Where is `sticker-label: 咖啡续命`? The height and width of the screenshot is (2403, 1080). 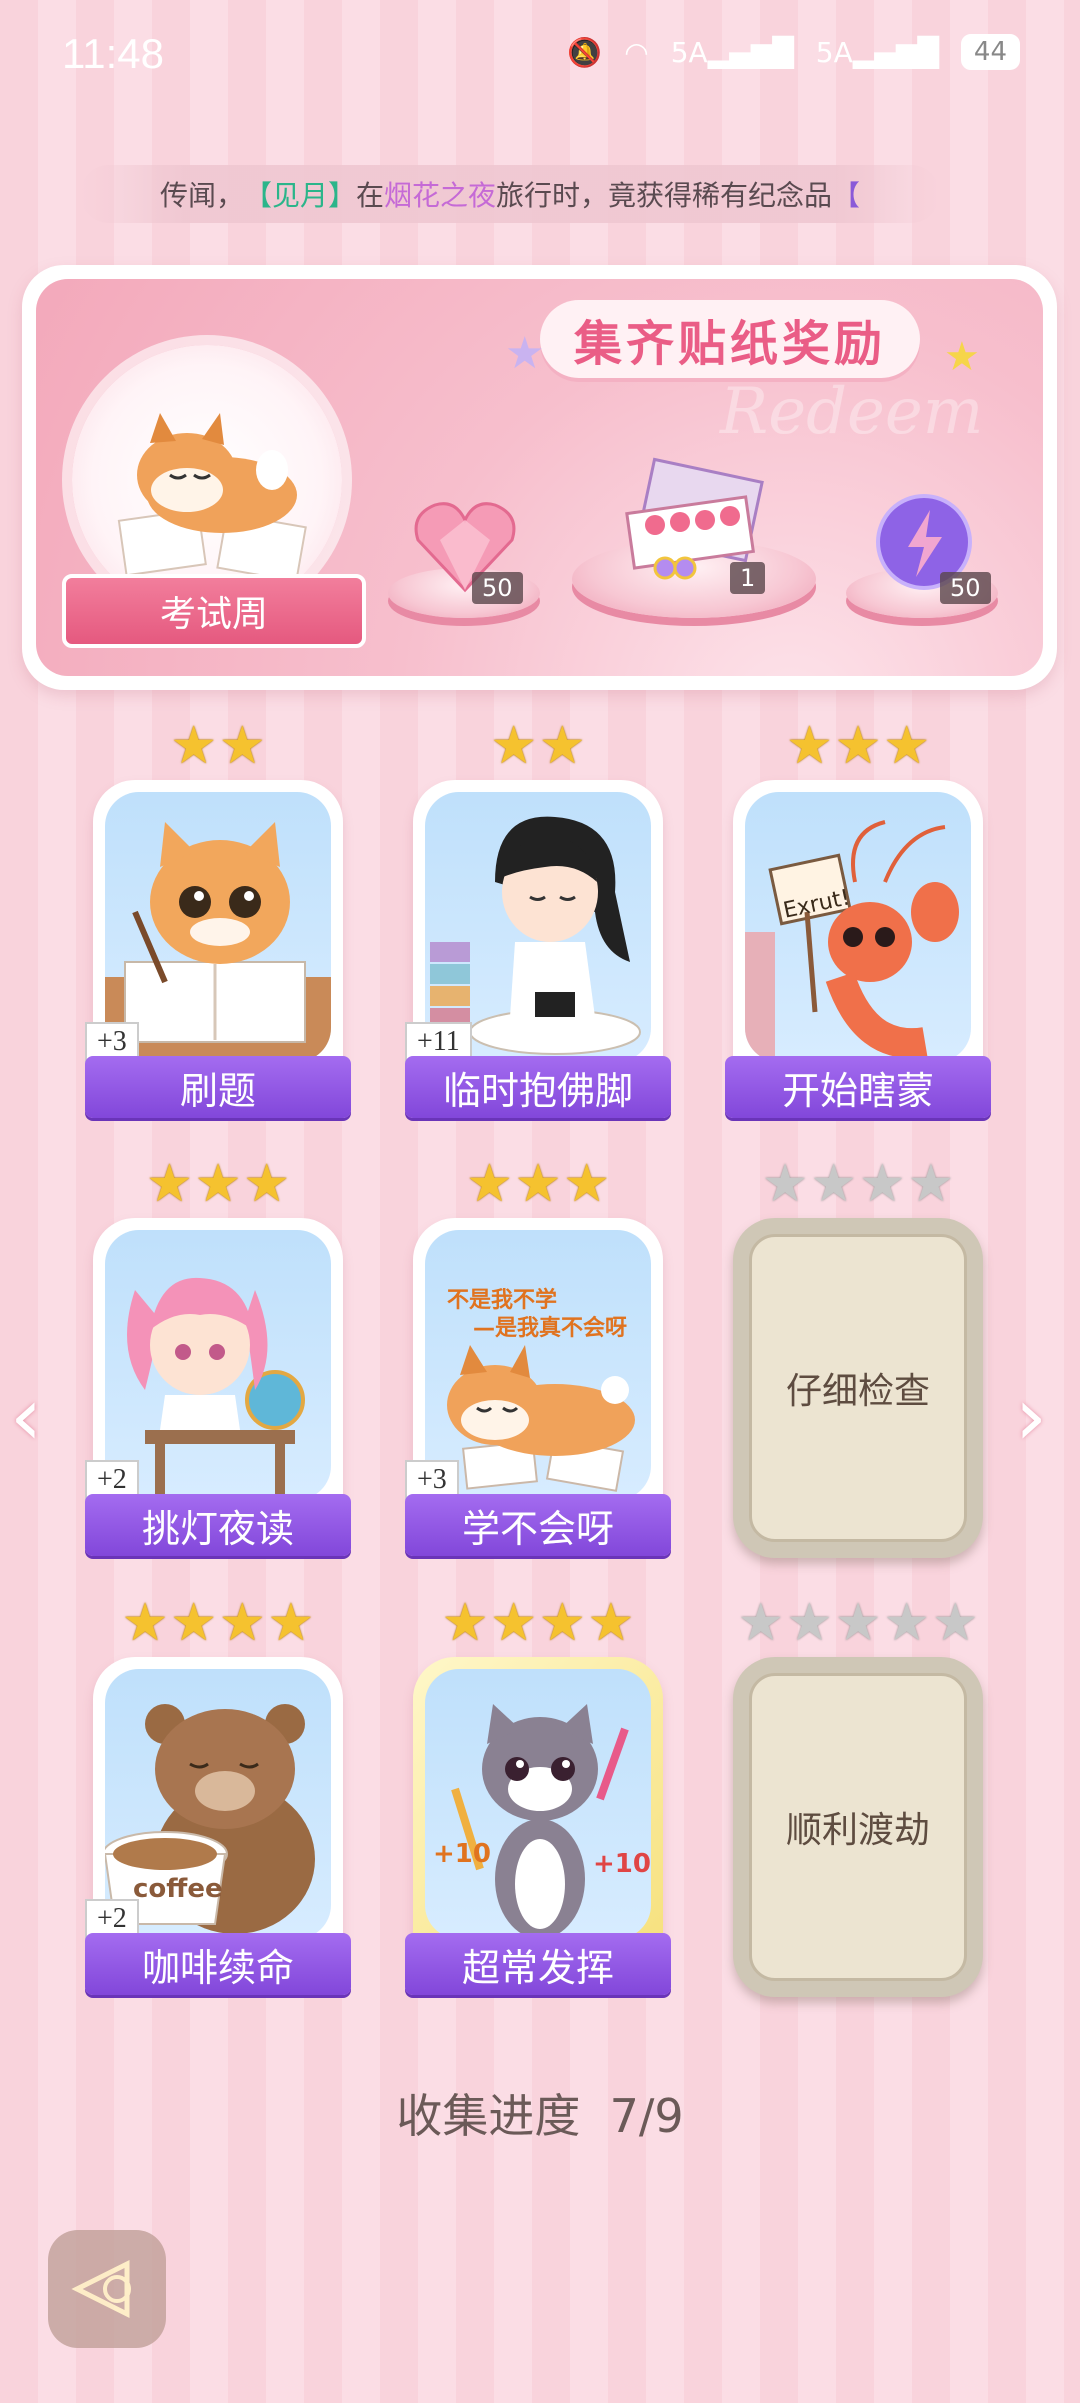
sticker-label: 咖啡续命 is located at coordinates (218, 1964).